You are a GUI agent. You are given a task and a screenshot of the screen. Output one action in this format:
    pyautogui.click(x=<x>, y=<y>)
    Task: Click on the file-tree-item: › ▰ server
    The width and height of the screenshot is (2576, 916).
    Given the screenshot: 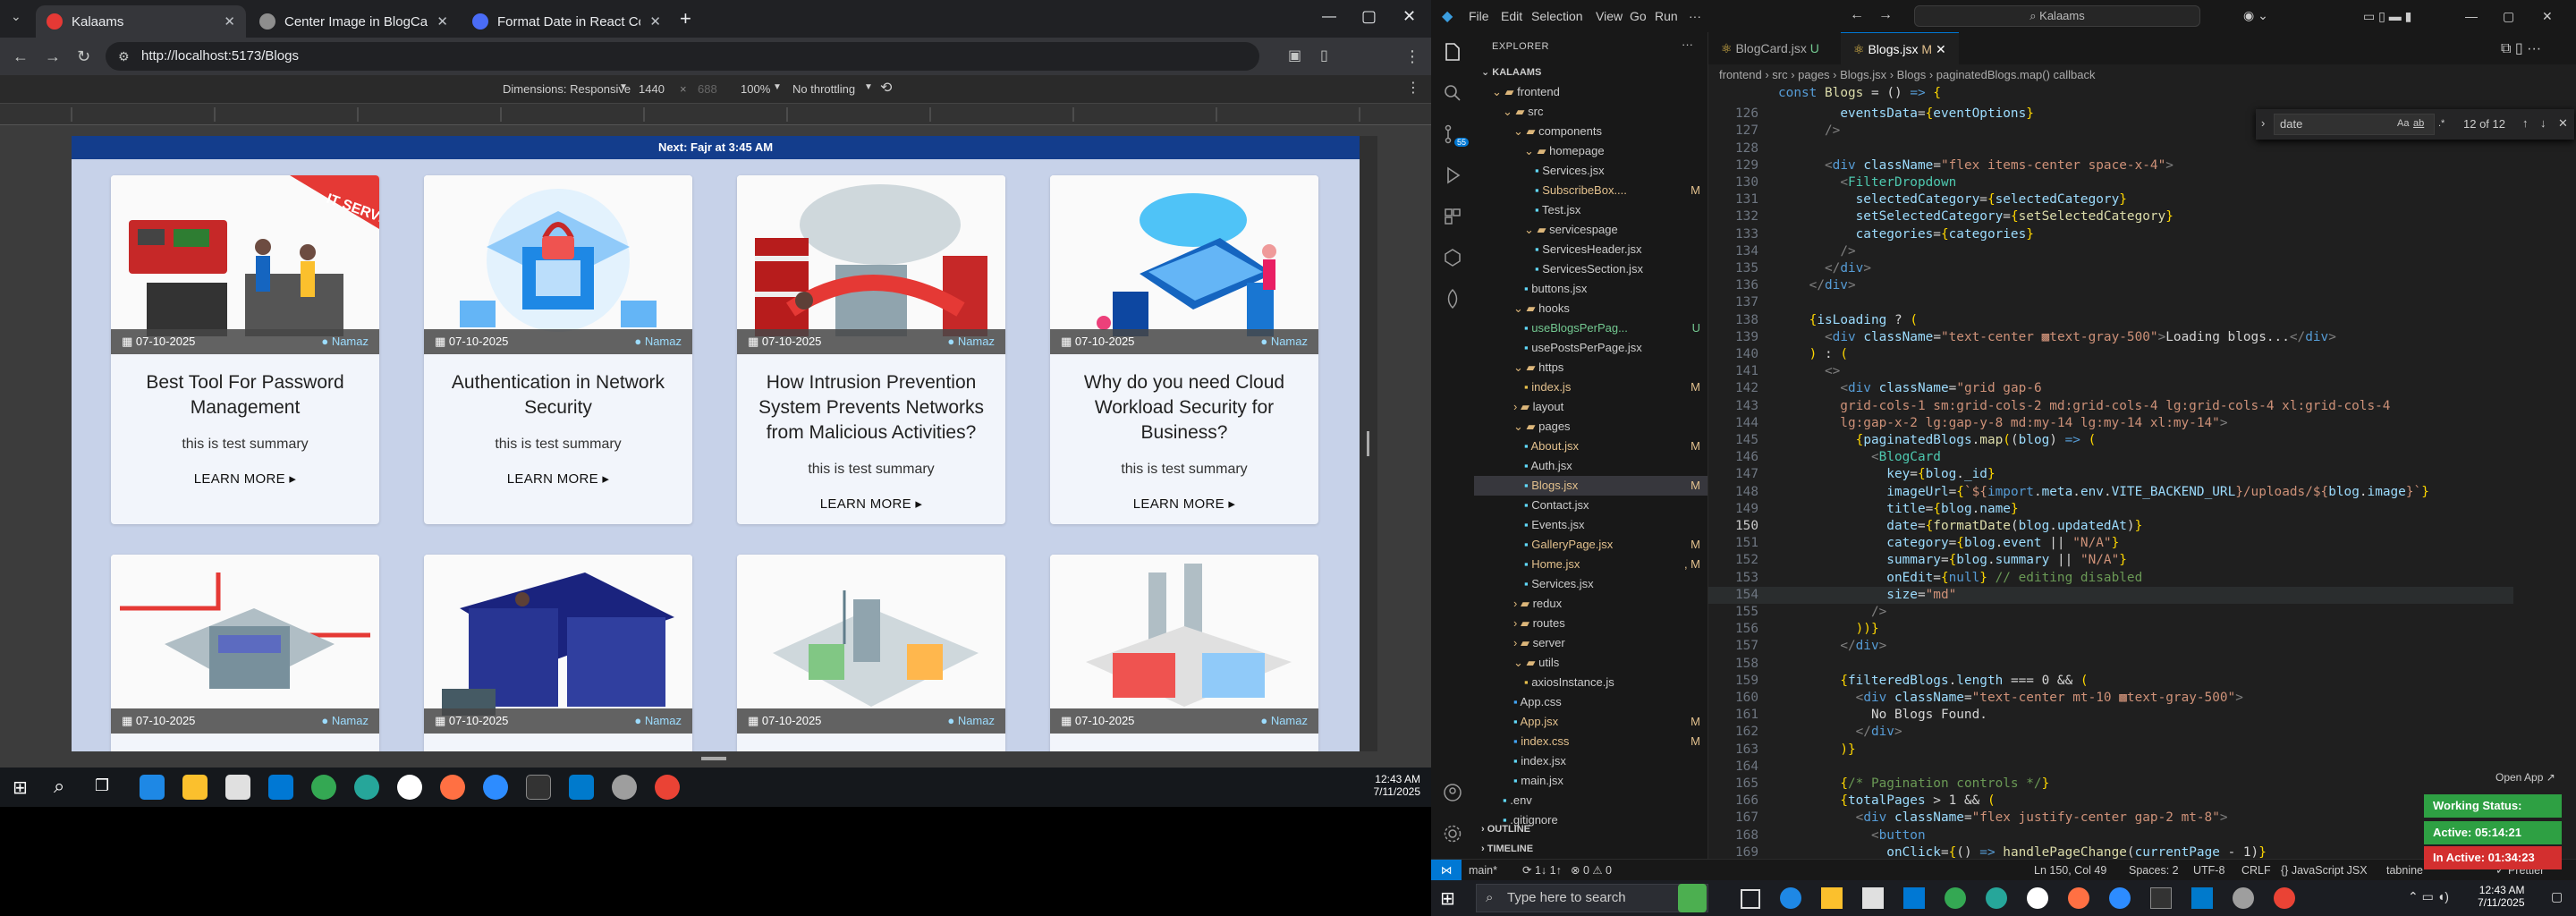 What is the action you would take?
    pyautogui.click(x=1590, y=643)
    